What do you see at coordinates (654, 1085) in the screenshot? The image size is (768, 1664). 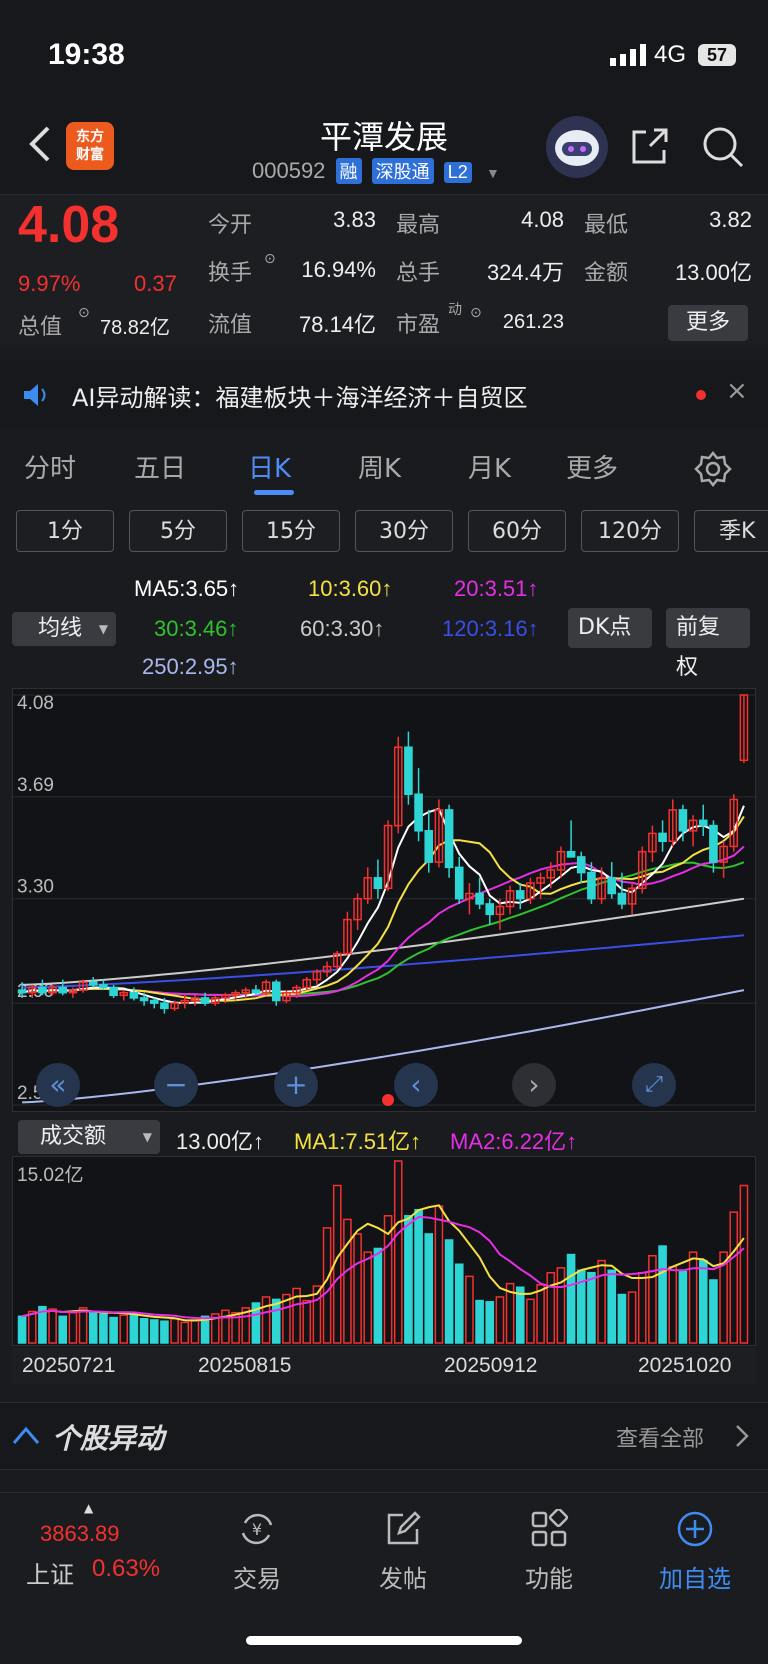 I see `fullscreen-icon: ⤢` at bounding box center [654, 1085].